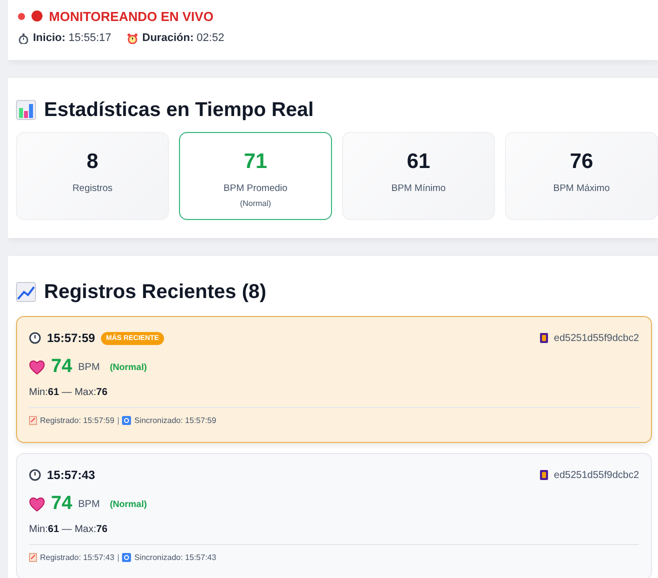  What do you see at coordinates (37, 16) in the screenshot?
I see `record-icon` at bounding box center [37, 16].